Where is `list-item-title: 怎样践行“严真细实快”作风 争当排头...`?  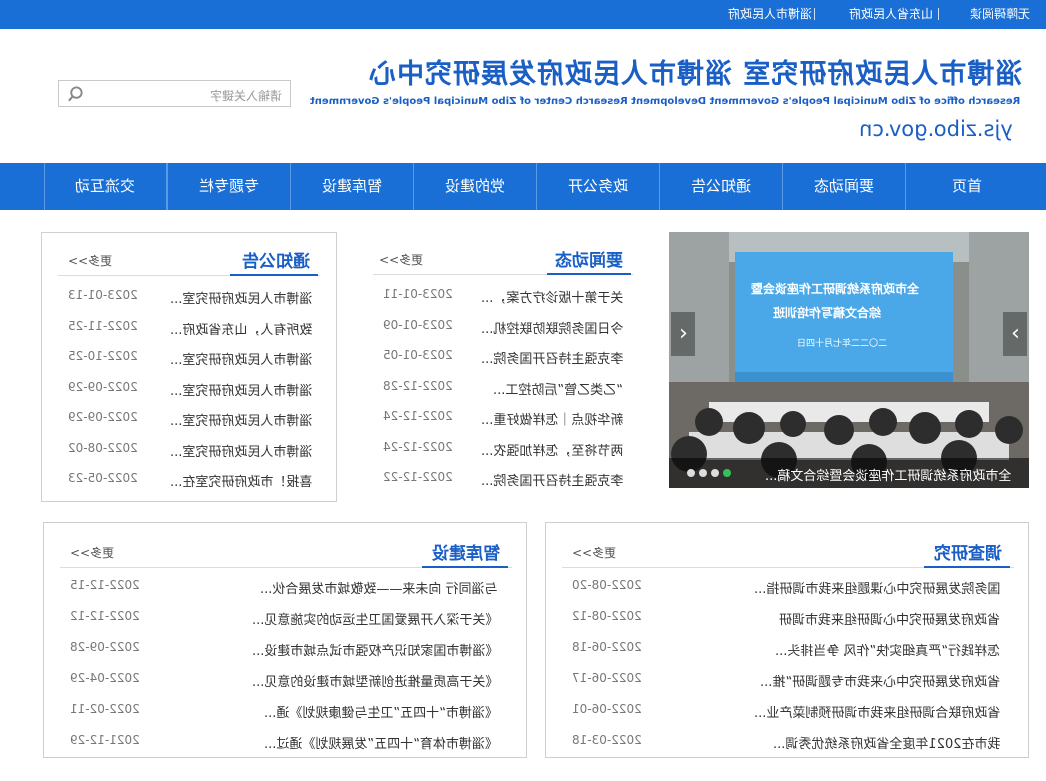 list-item-title: 怎样践行“严真细实快”作风 争当排头... is located at coordinates (887, 649).